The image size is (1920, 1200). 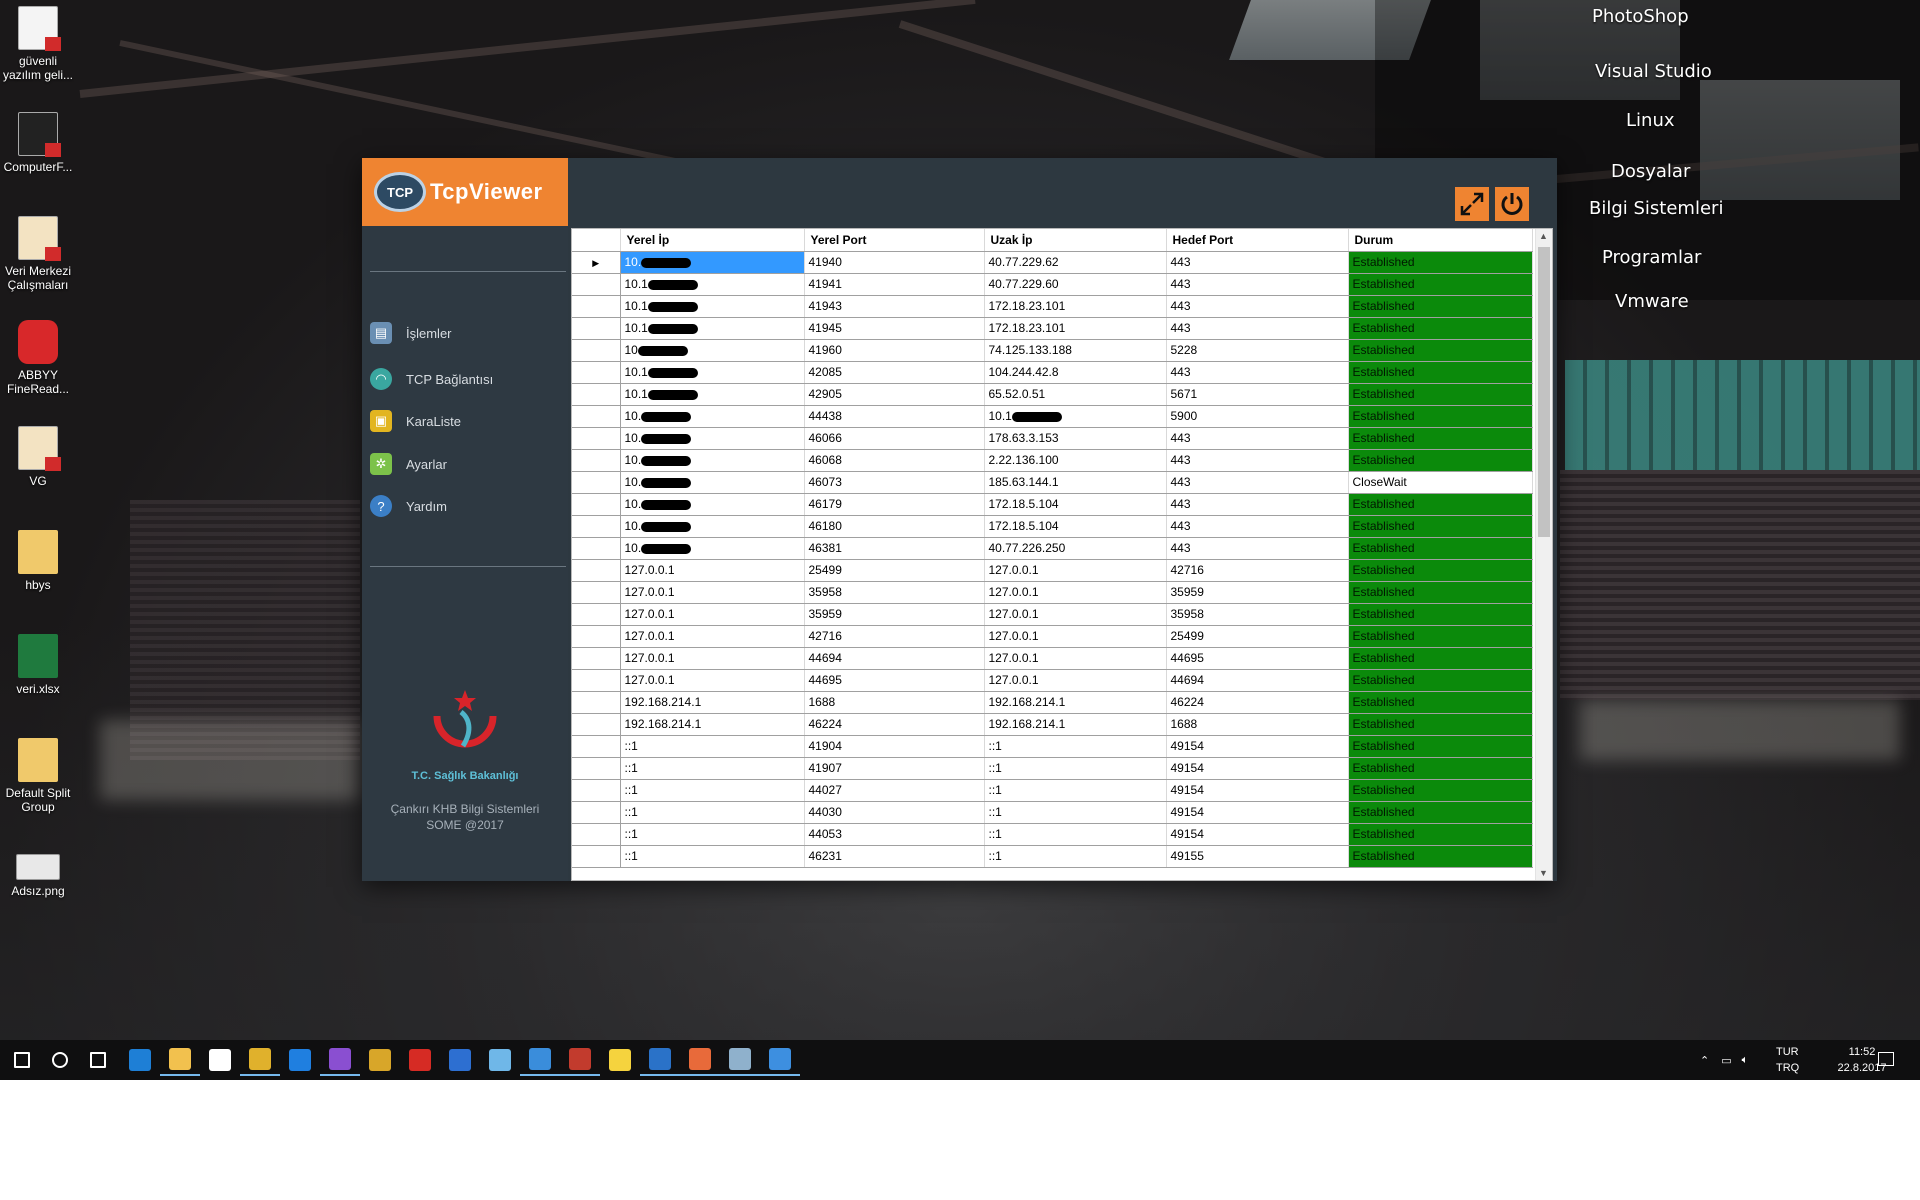 I want to click on right-menu-bilgi-sistemleri: Bilgi Sistemleri, so click(x=1656, y=208).